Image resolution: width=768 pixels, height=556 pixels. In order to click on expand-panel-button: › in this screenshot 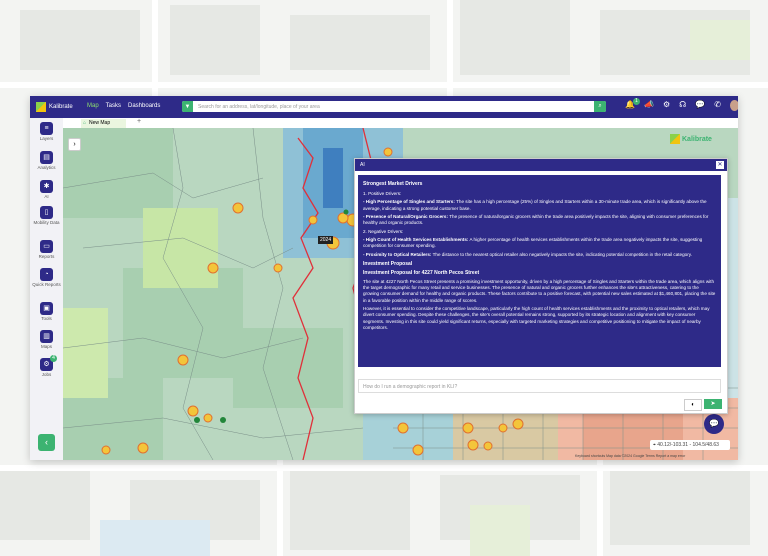, I will do `click(74, 144)`.